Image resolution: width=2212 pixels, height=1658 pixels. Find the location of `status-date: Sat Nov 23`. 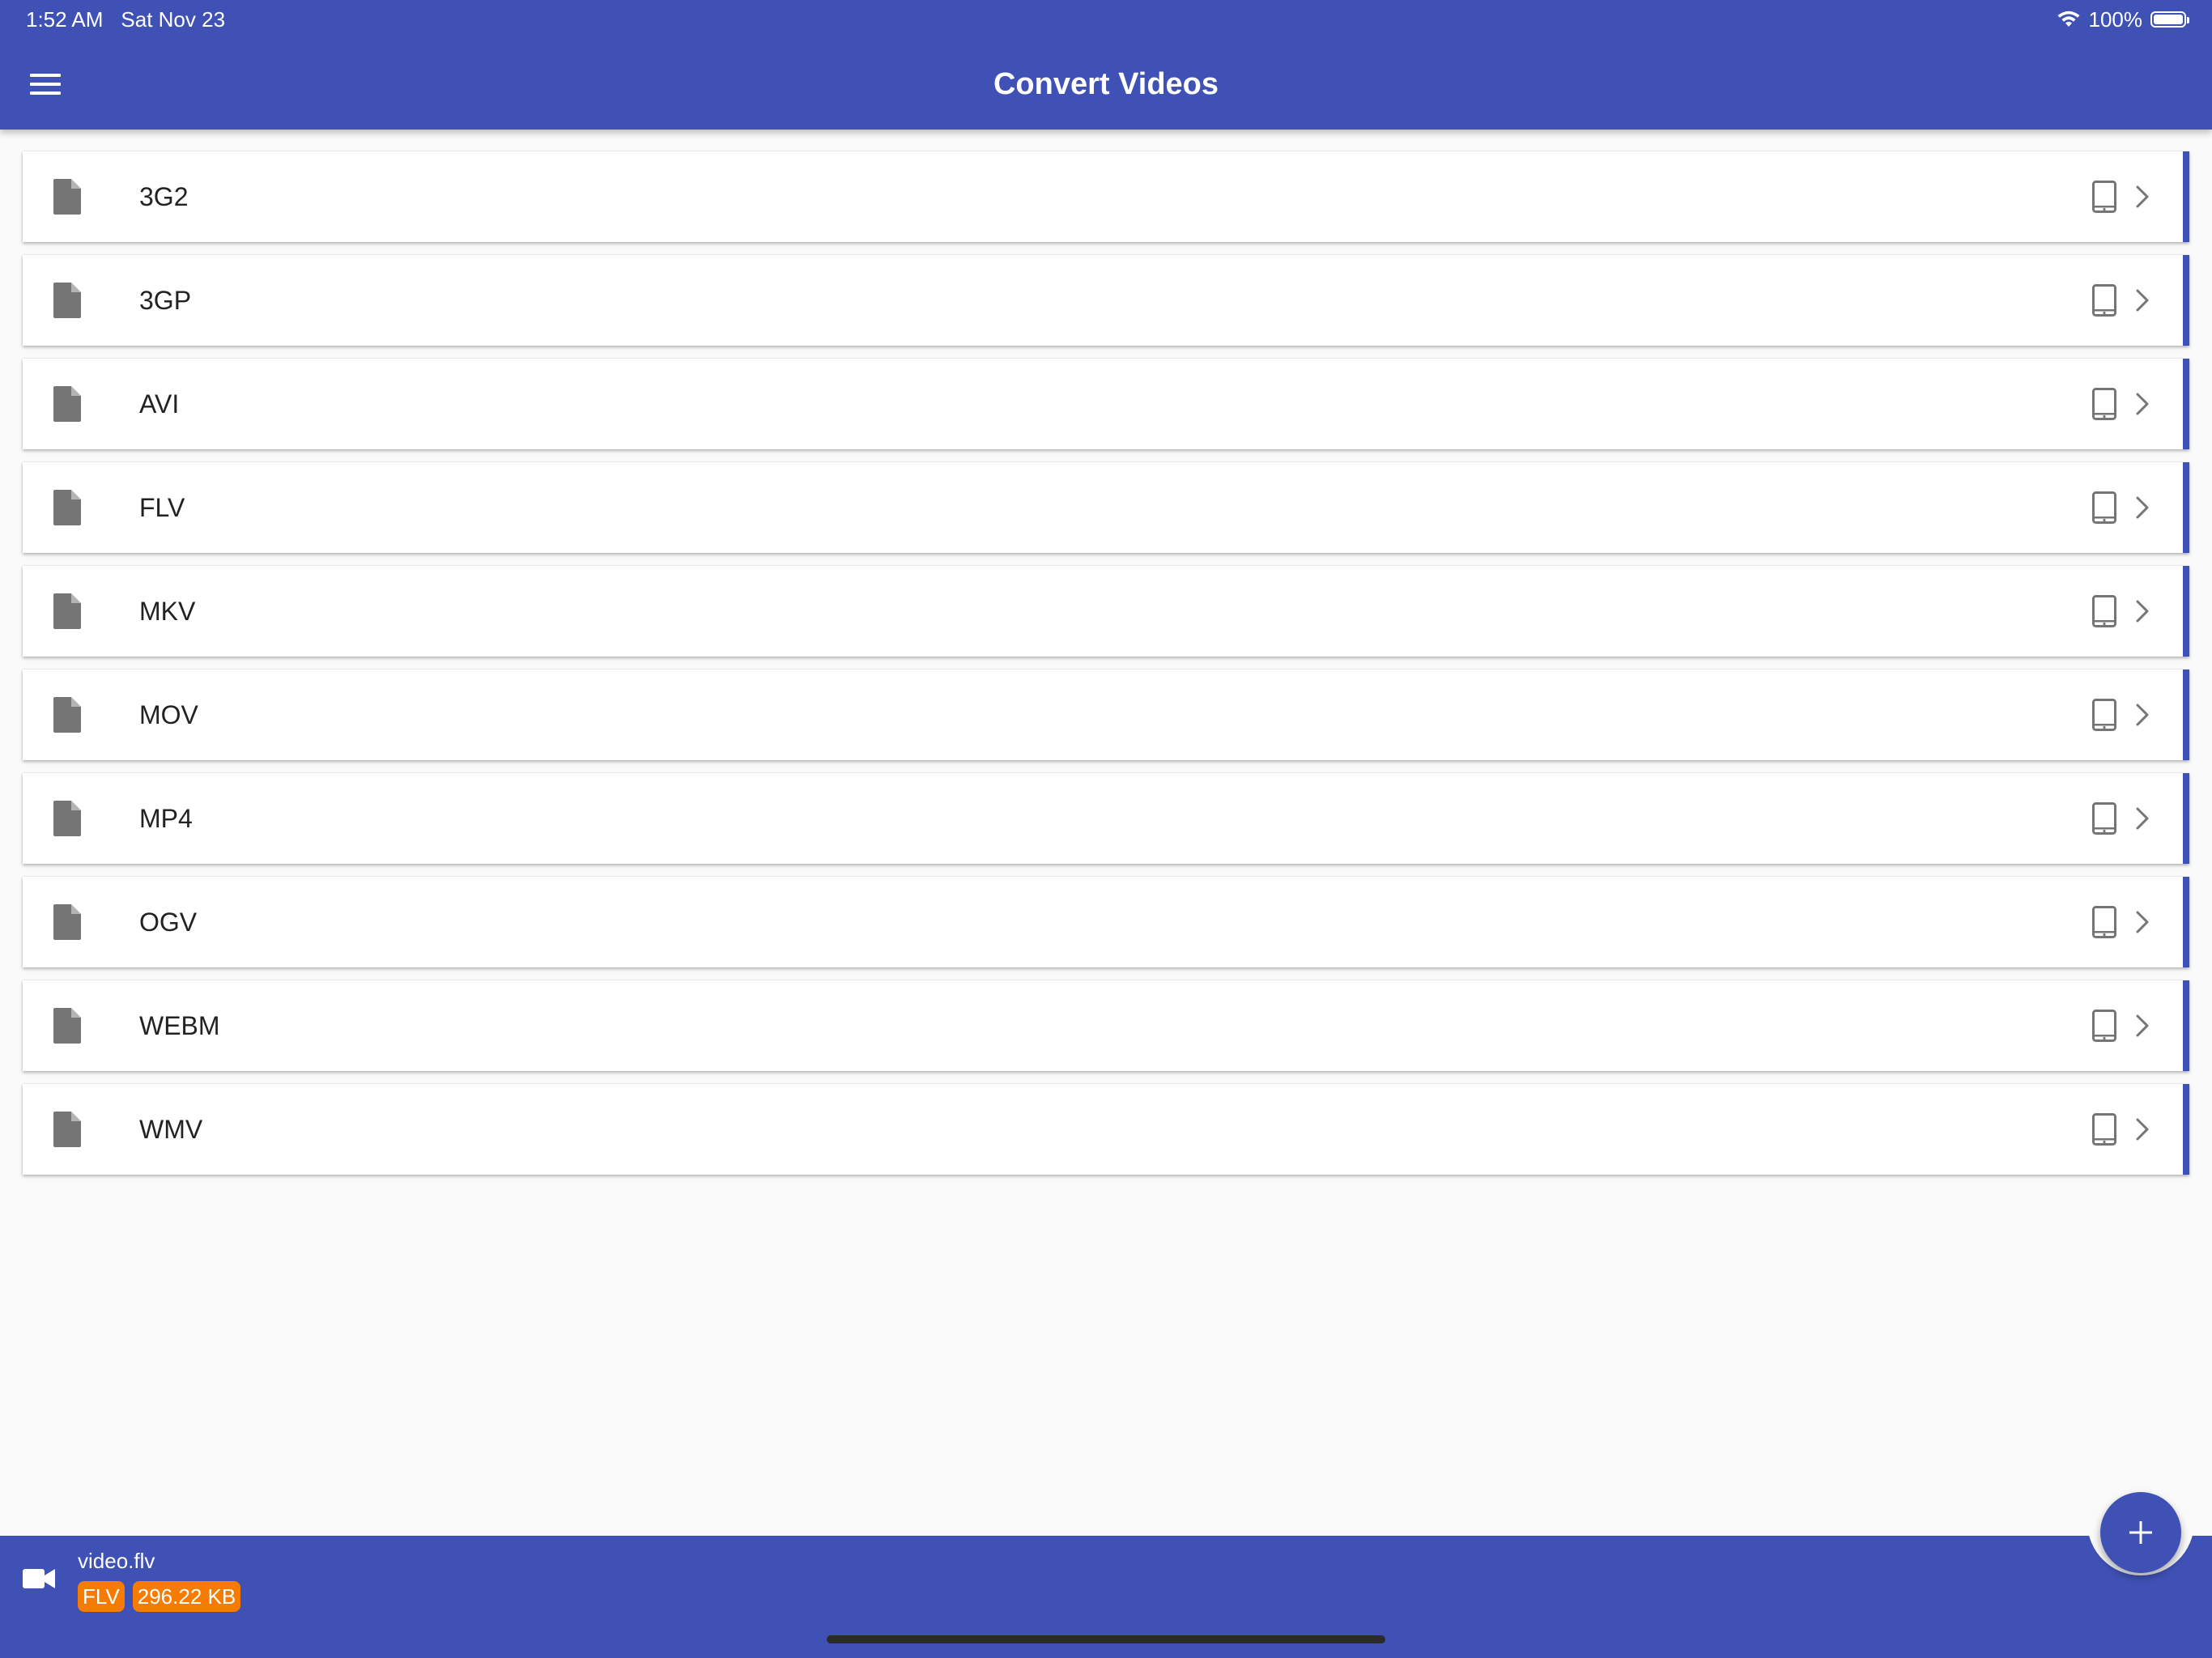

status-date: Sat Nov 23 is located at coordinates (174, 19).